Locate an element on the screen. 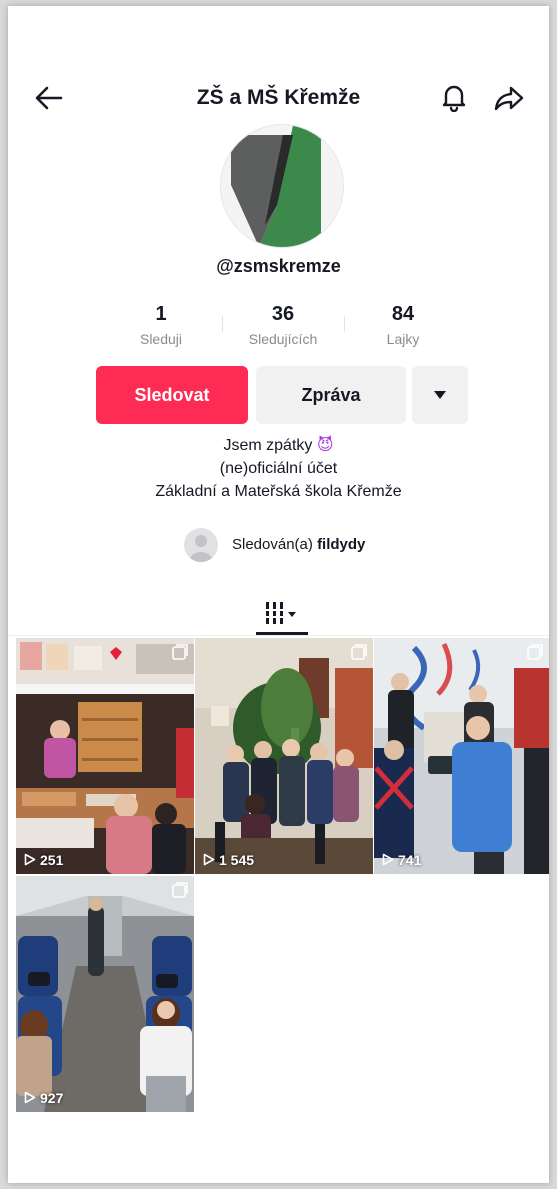 This screenshot has width=557, height=1189. view-count-value: 251 is located at coordinates (52, 860).